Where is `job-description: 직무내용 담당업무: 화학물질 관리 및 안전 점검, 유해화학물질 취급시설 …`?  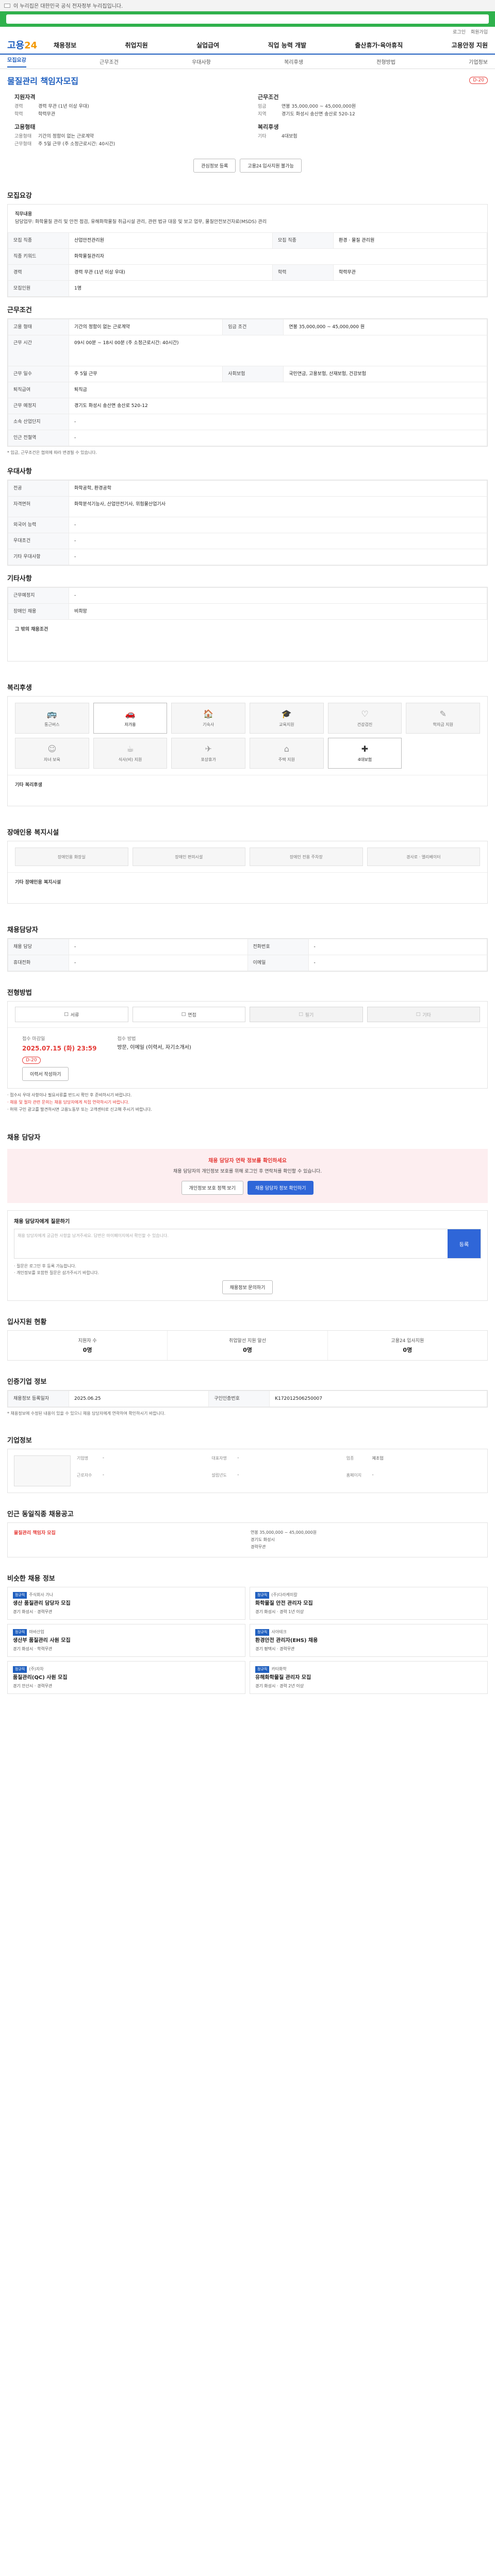
job-description: 직무내용 담당업무: 화학물질 관리 및 안전 점검, 유해화학물질 취급시설 … is located at coordinates (141, 218).